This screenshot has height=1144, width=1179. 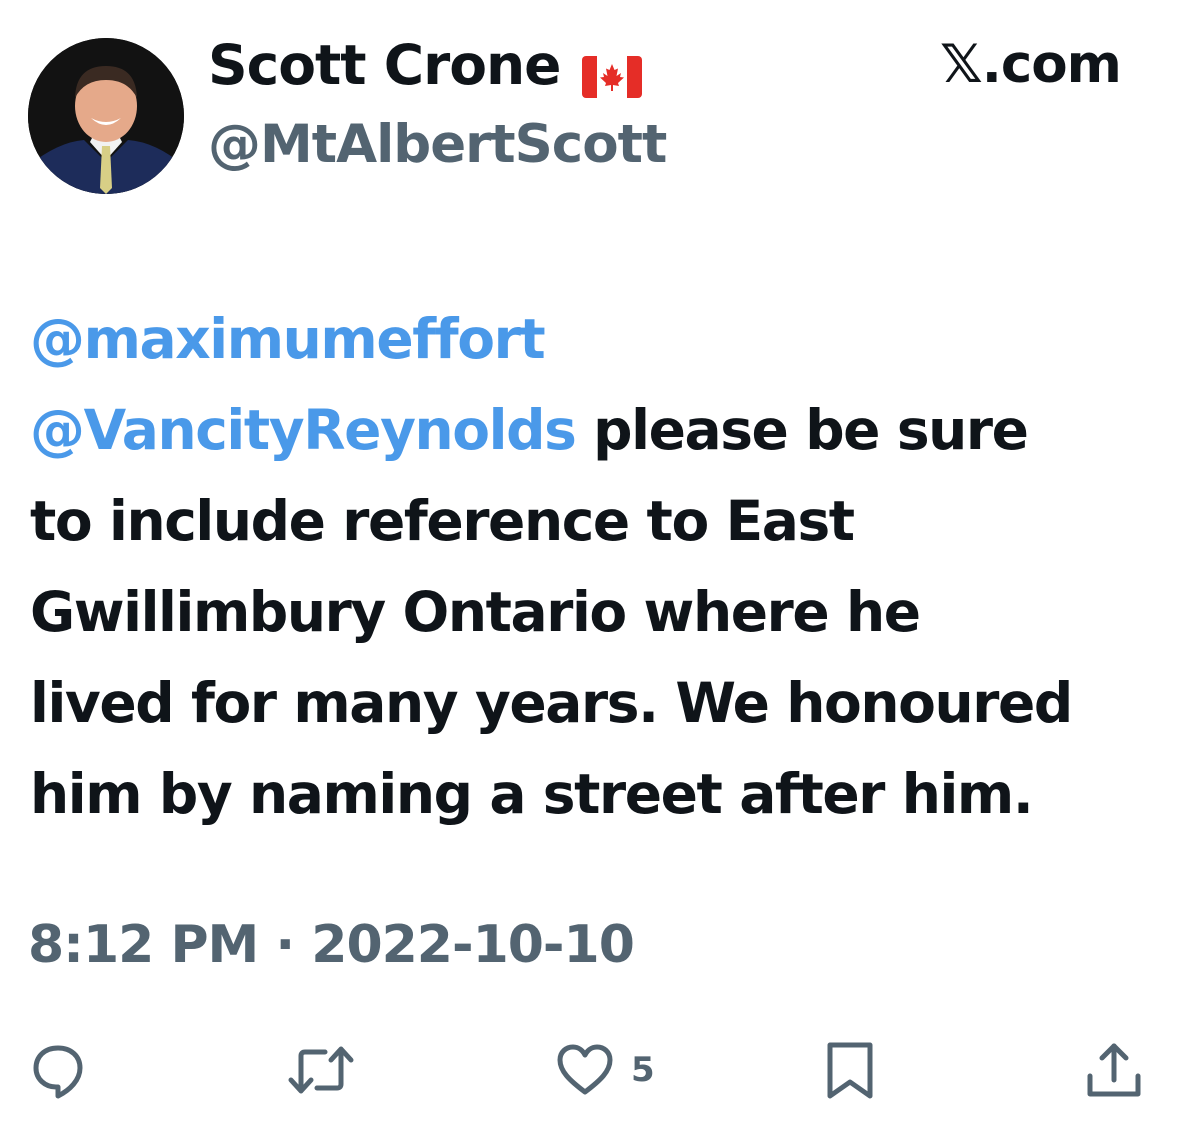 What do you see at coordinates (437, 145) in the screenshot?
I see `author-handle: @MtAlbertScott` at bounding box center [437, 145].